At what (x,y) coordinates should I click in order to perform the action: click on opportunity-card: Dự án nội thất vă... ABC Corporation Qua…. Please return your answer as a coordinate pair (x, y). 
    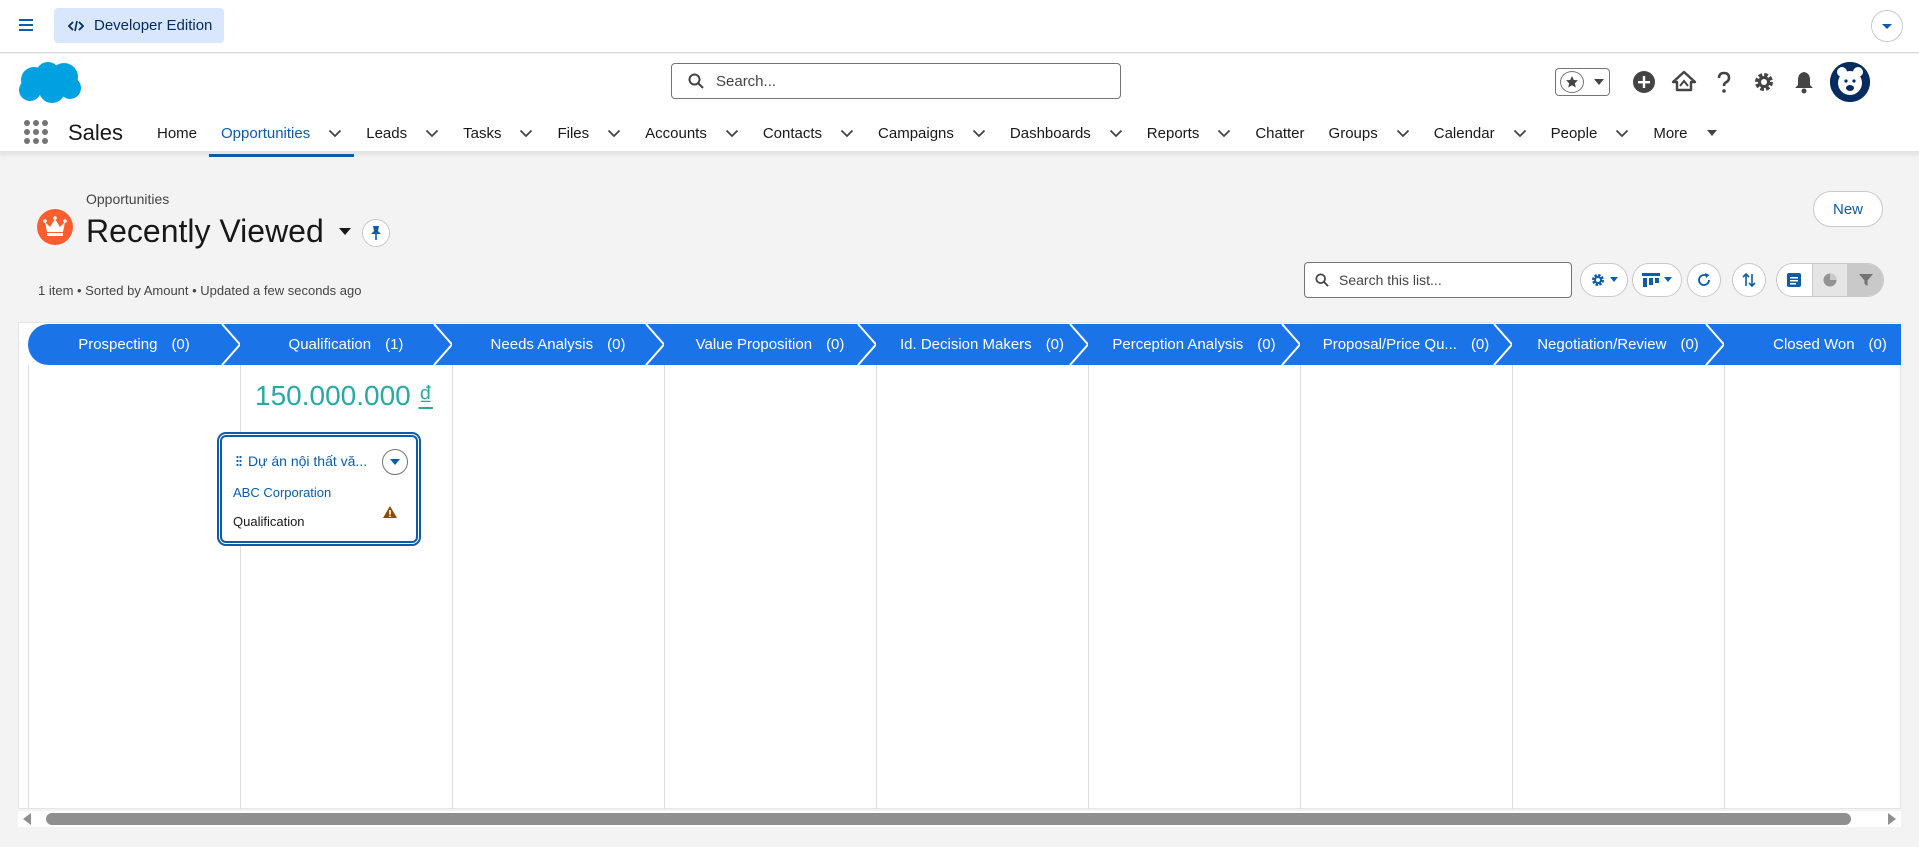
    Looking at the image, I should click on (319, 489).